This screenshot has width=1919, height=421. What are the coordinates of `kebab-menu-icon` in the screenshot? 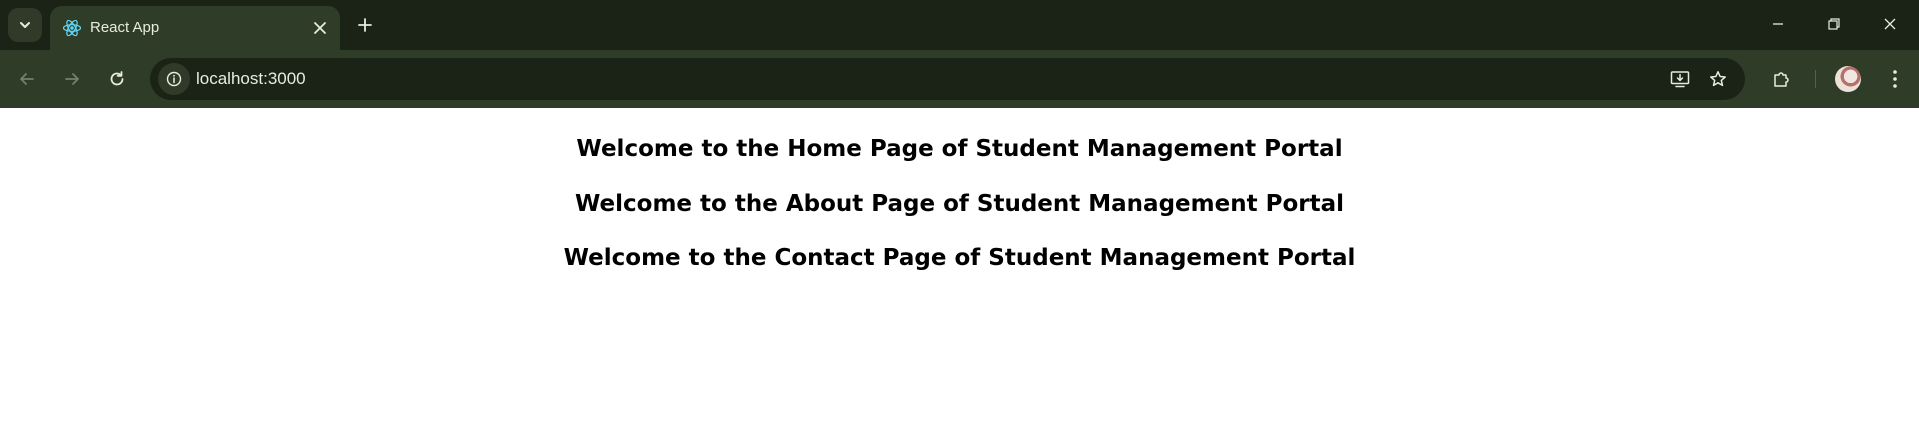 It's located at (1895, 79).